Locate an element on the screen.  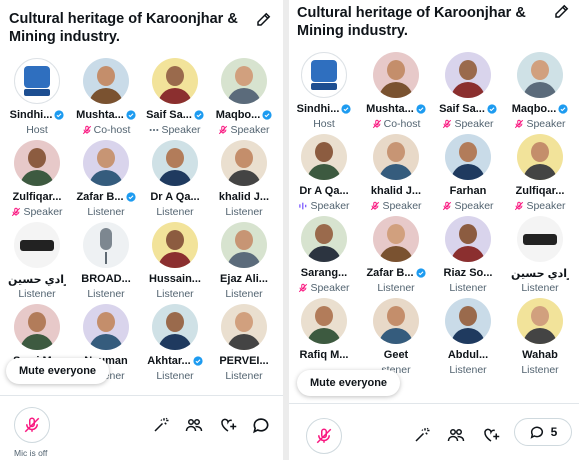
participant-card: Wahab Listener is located at coordinates (540, 338).